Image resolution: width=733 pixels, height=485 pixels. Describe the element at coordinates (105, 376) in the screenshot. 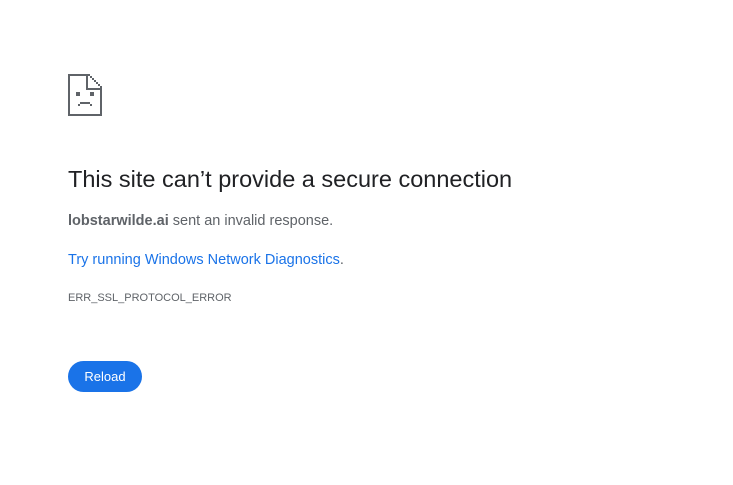

I see `reload-button: Reload` at that location.